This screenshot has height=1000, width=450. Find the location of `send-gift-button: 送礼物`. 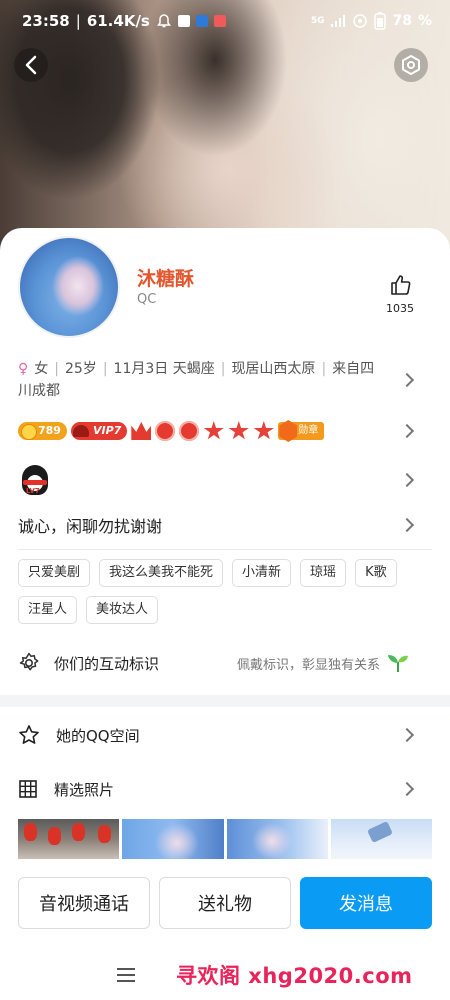

send-gift-button: 送礼物 is located at coordinates (225, 903).